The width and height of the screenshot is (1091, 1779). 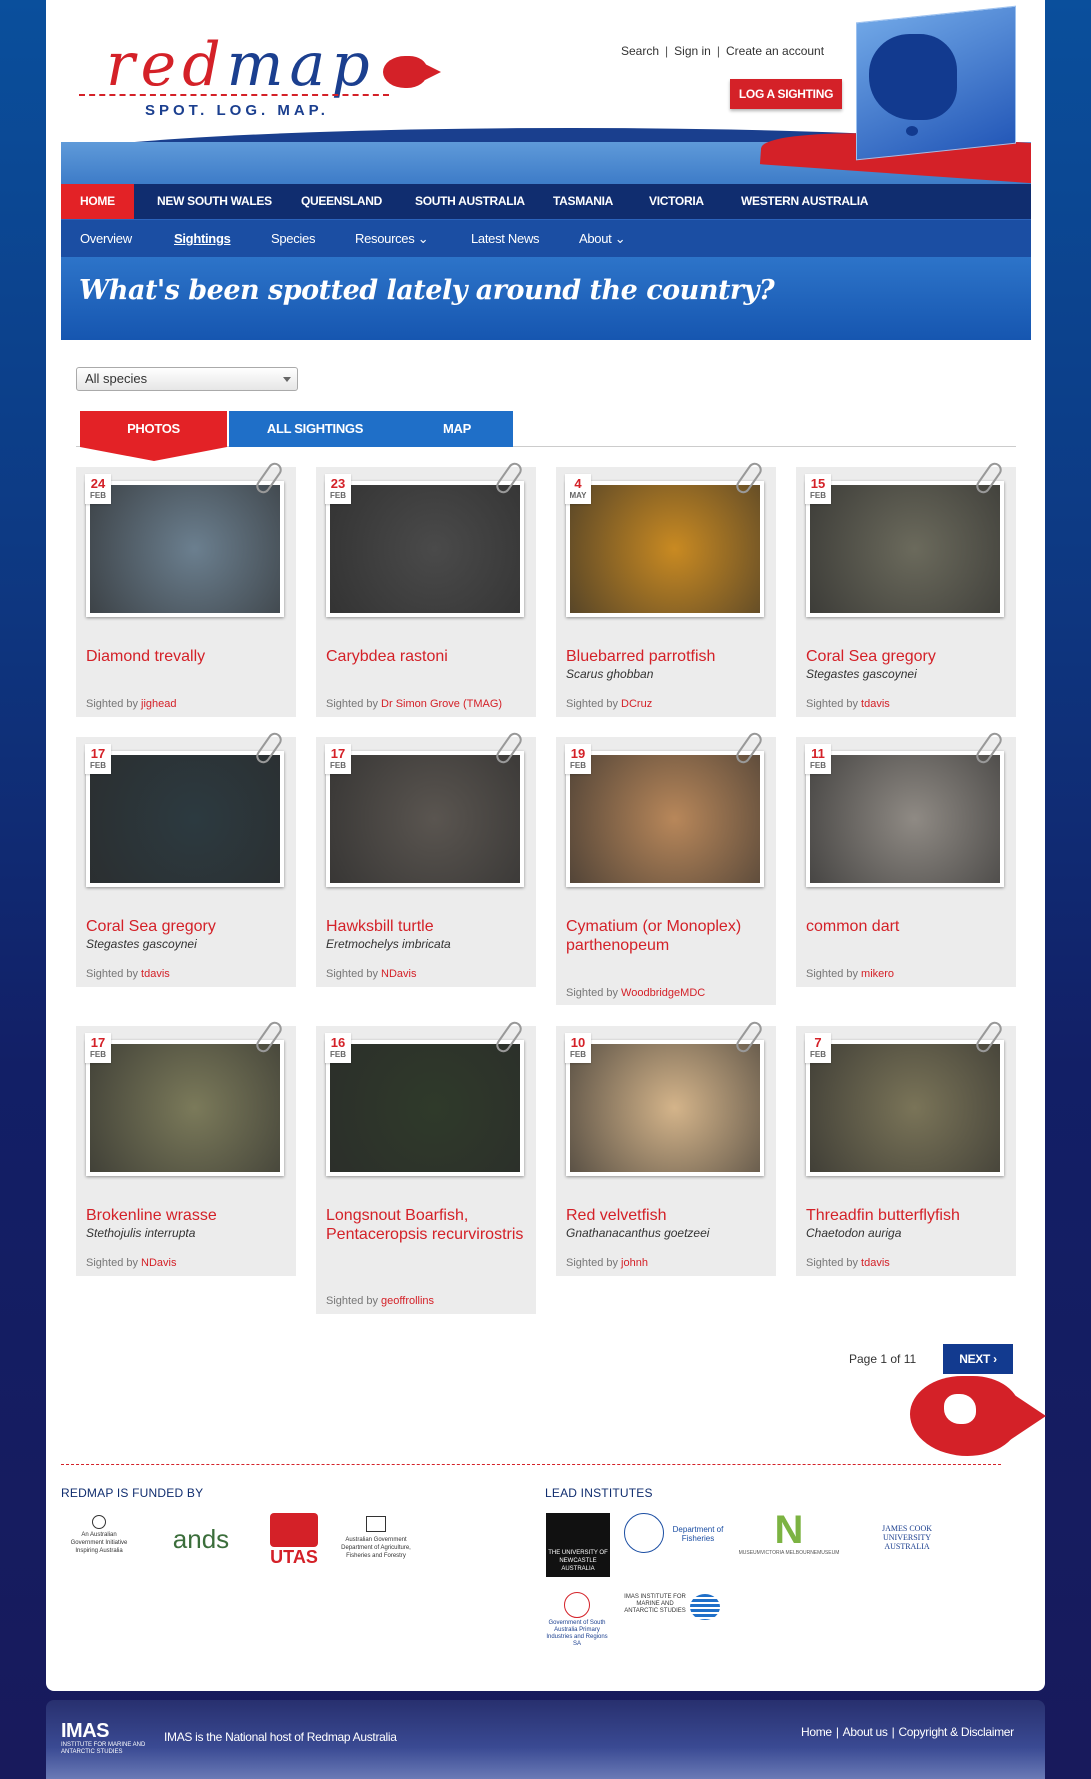 What do you see at coordinates (818, 753) in the screenshot?
I see `date-day: 11` at bounding box center [818, 753].